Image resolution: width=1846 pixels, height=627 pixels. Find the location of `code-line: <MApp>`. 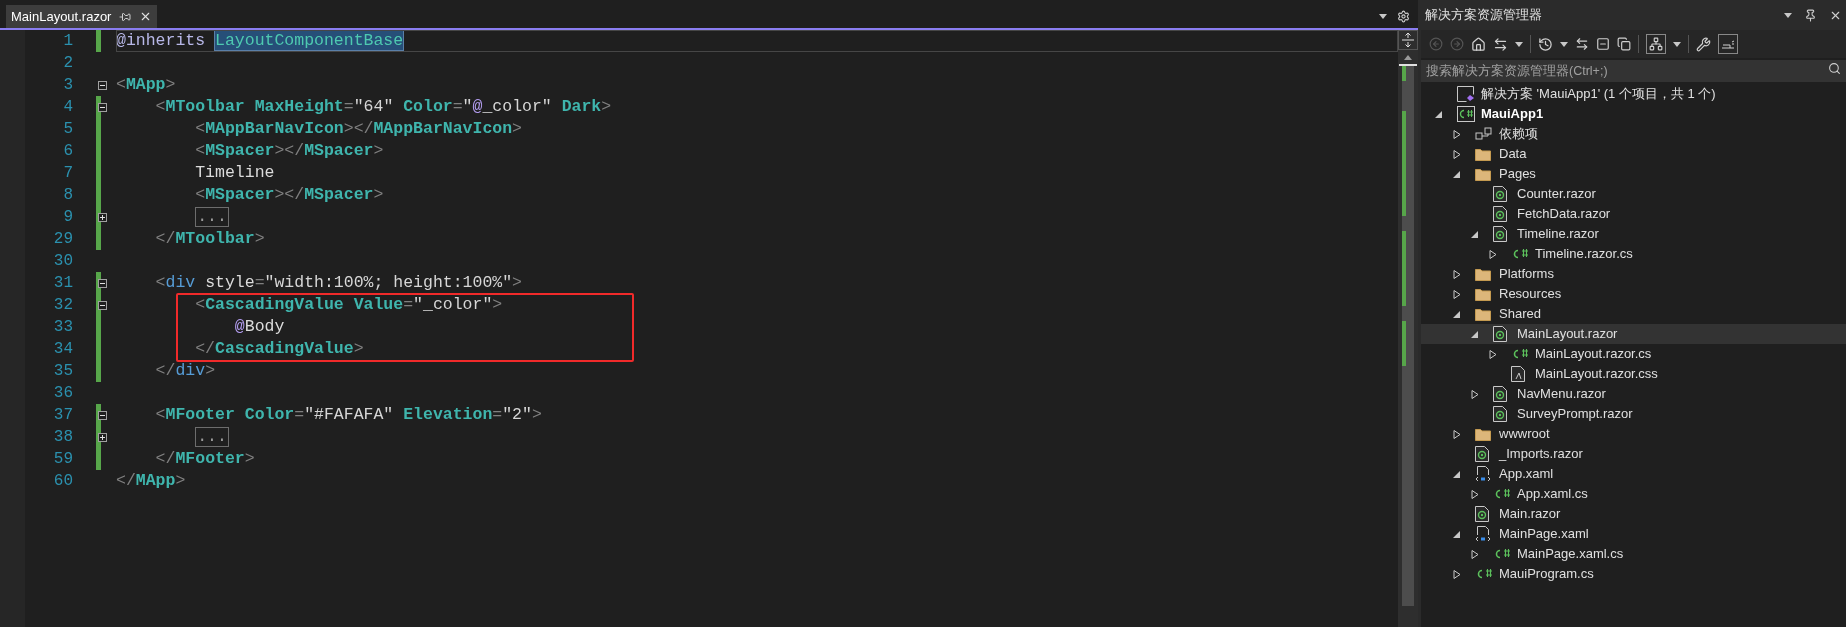

code-line: <MApp> is located at coordinates (146, 84).